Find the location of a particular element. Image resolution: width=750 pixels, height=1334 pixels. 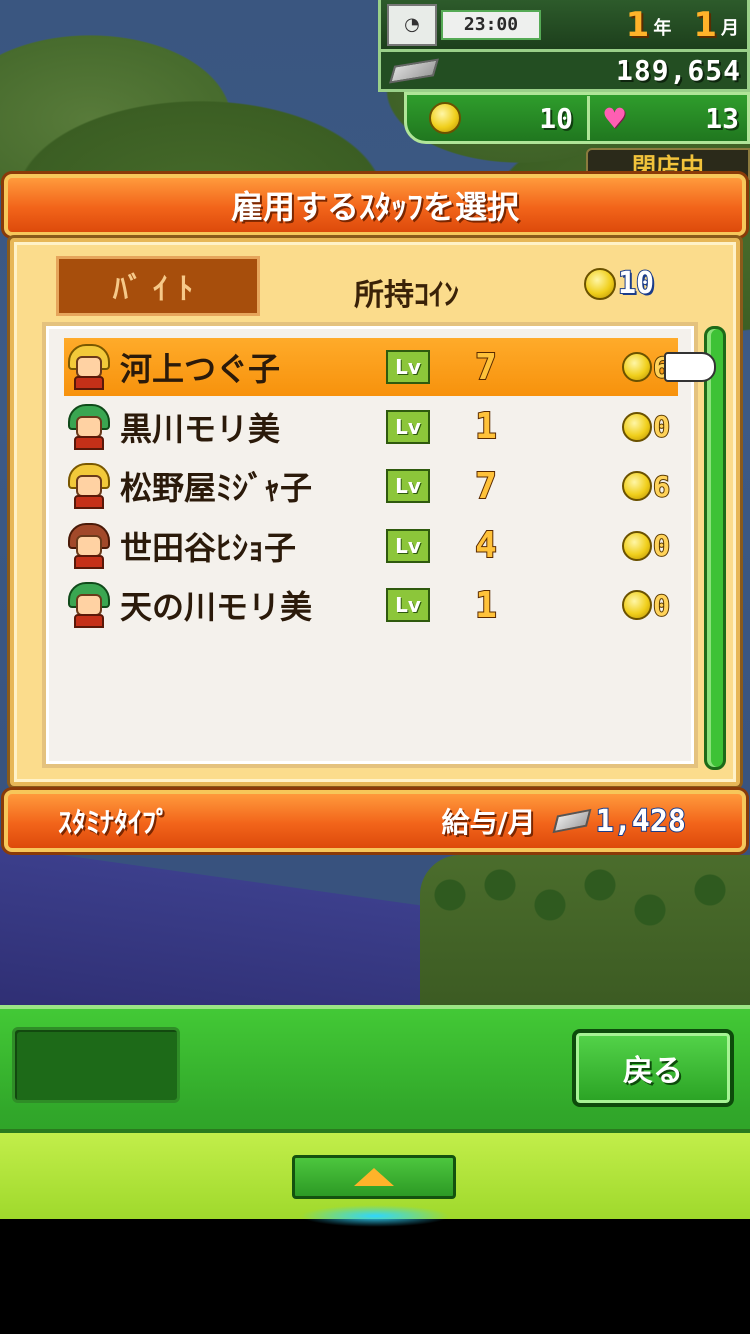

expand-menu-button is located at coordinates (374, 1177).